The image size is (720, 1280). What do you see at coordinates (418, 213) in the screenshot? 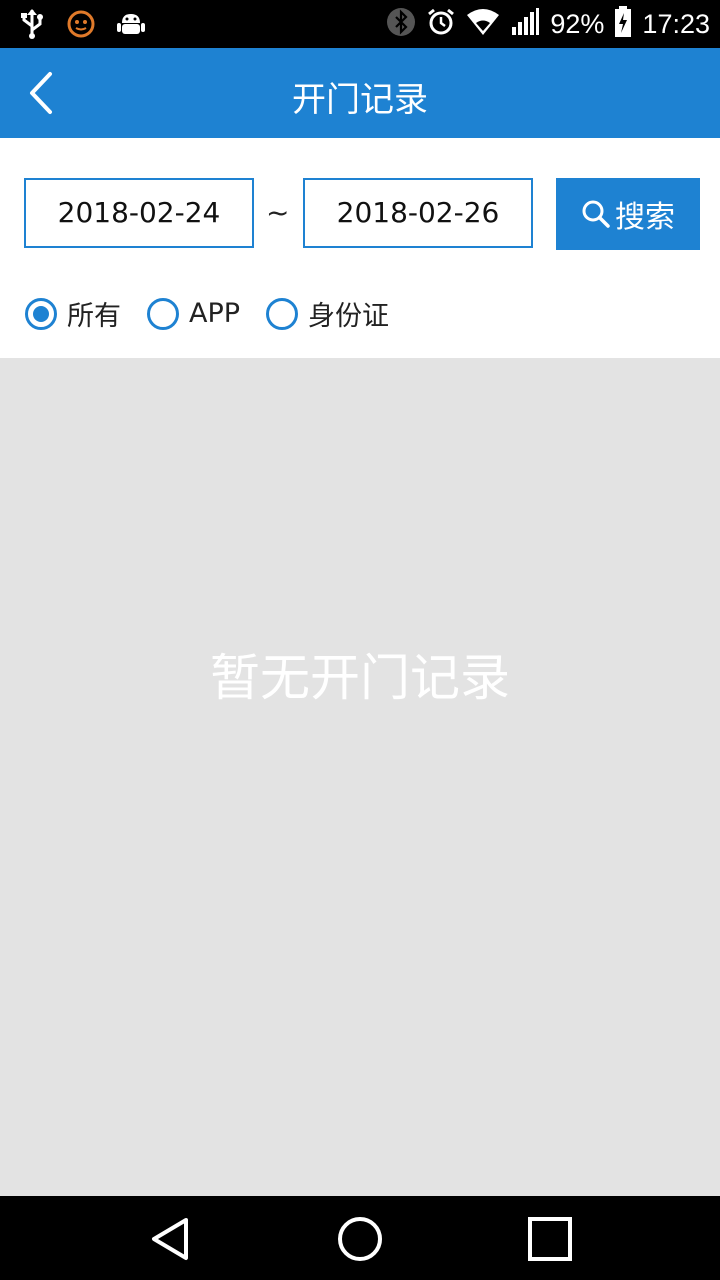
I see `end-date-field: 2018-02-26` at bounding box center [418, 213].